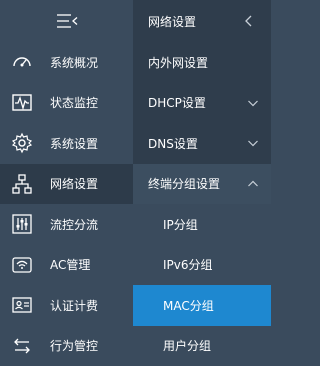 This screenshot has width=320, height=366. Describe the element at coordinates (22, 62) in the screenshot. I see `speedometer-icon` at that location.